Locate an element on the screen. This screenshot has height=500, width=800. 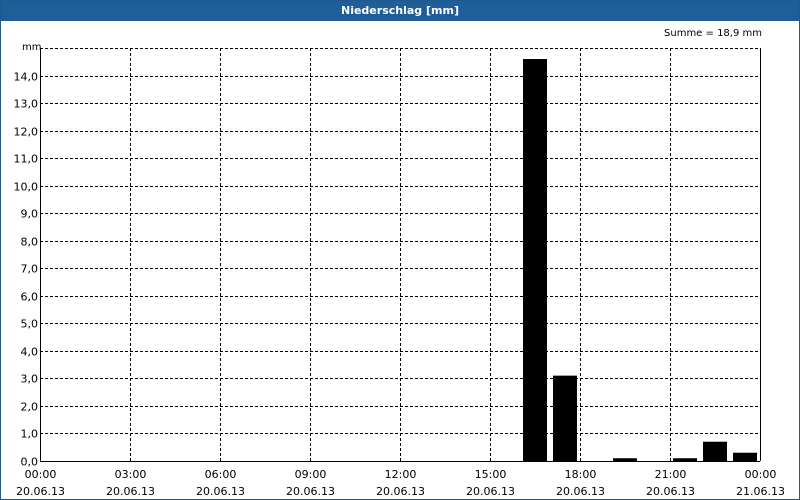
y-tick-label: 6,0 is located at coordinates (30, 297).